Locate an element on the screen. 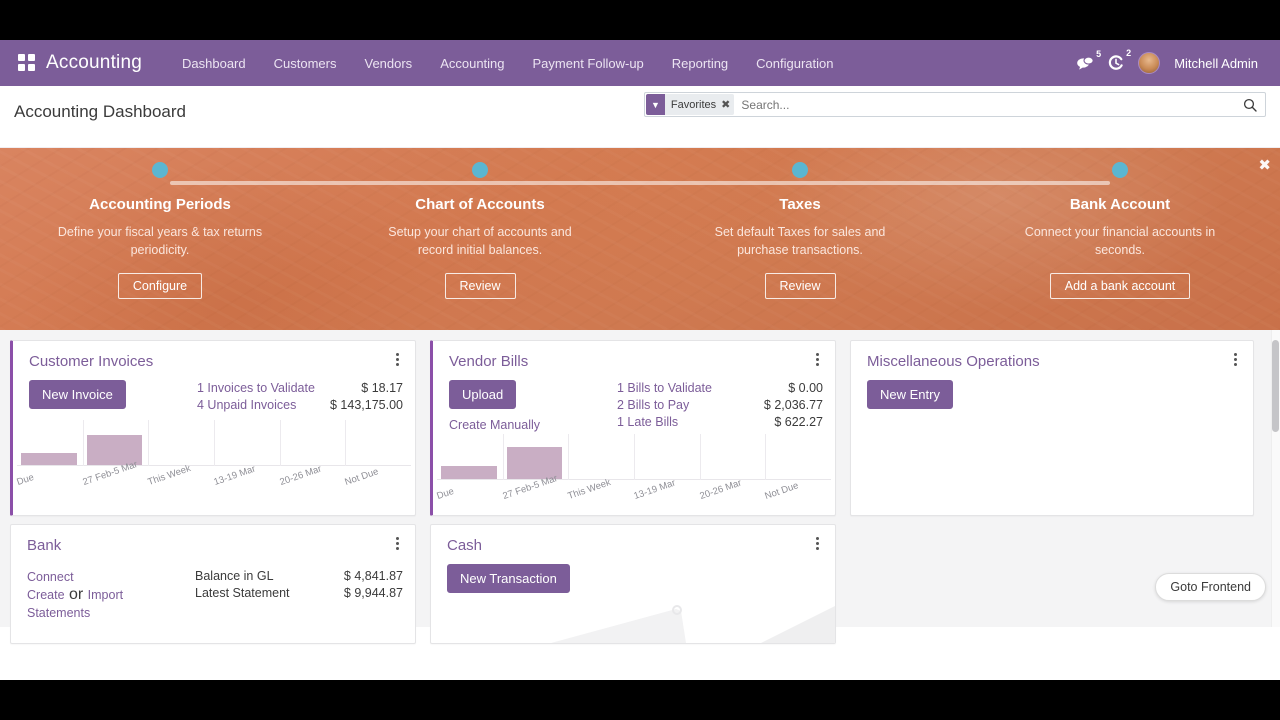 The width and height of the screenshot is (1280, 720). search-box: ▼ Favorites ✖ is located at coordinates (955, 104).